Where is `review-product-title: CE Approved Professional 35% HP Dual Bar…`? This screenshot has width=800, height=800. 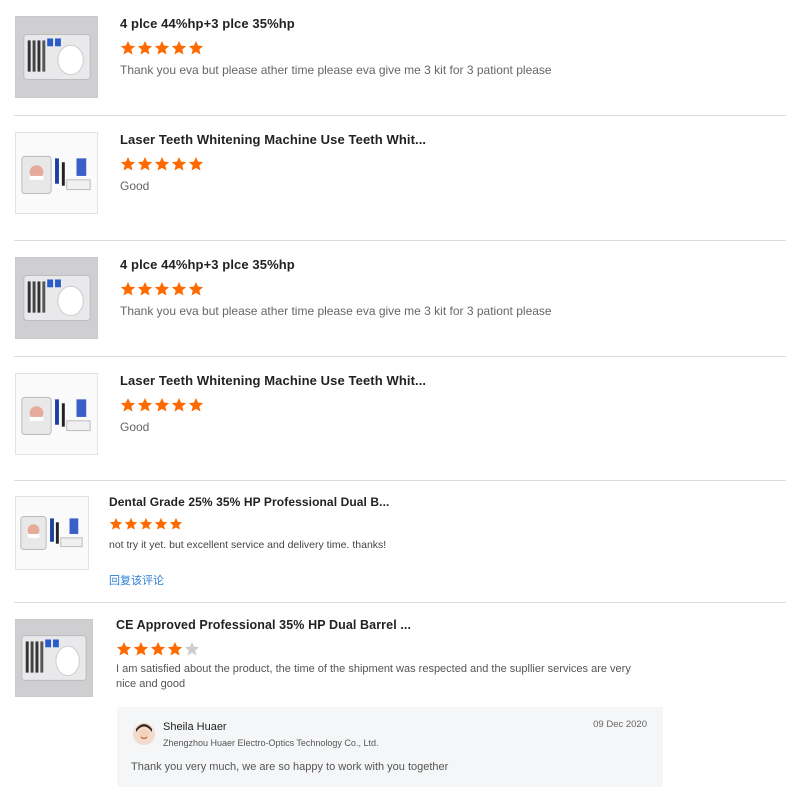 review-product-title: CE Approved Professional 35% HP Dual Bar… is located at coordinates (263, 625).